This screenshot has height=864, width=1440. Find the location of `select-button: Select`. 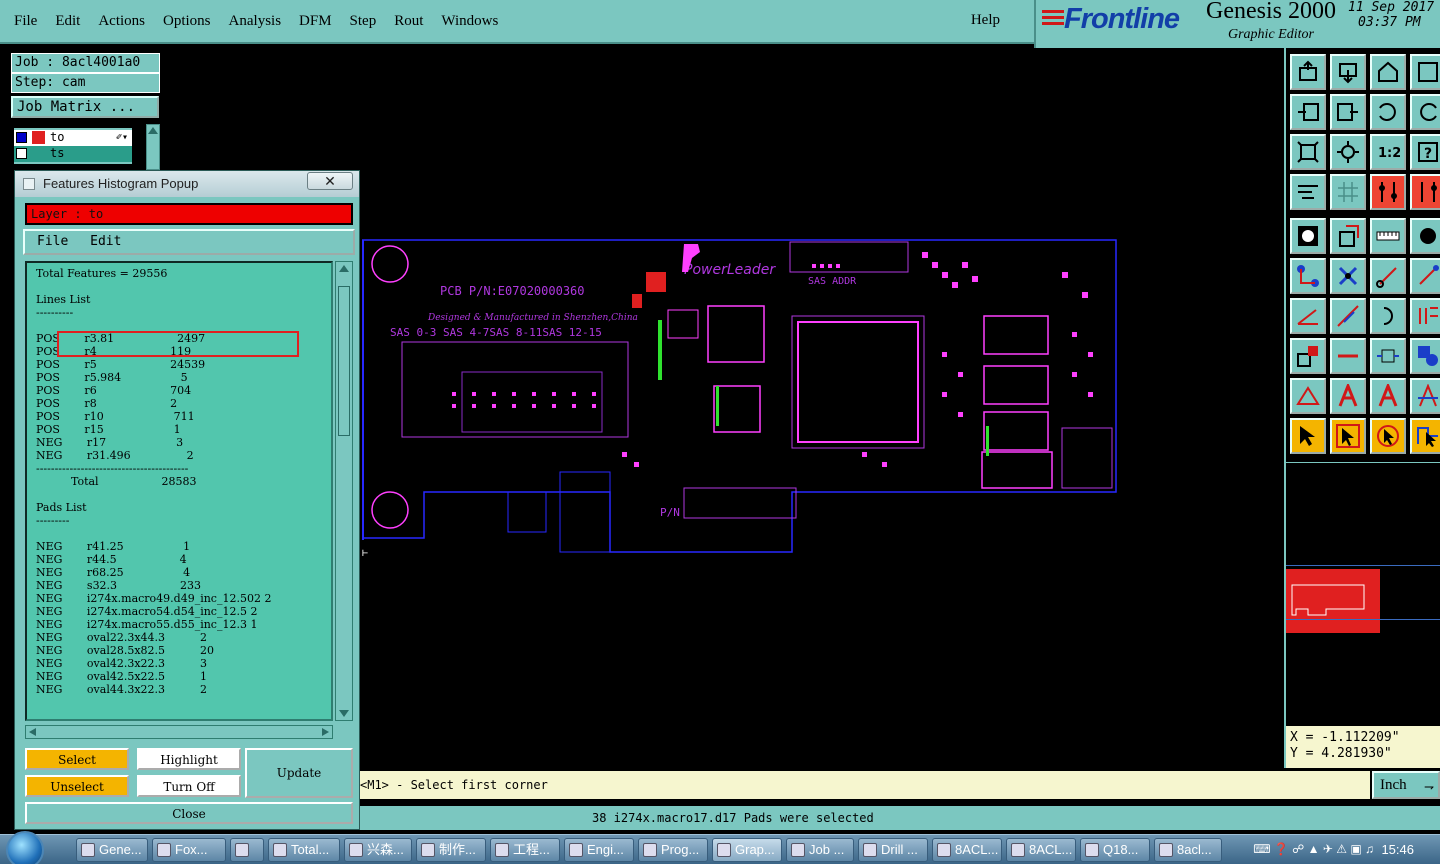

select-button: Select is located at coordinates (77, 759).